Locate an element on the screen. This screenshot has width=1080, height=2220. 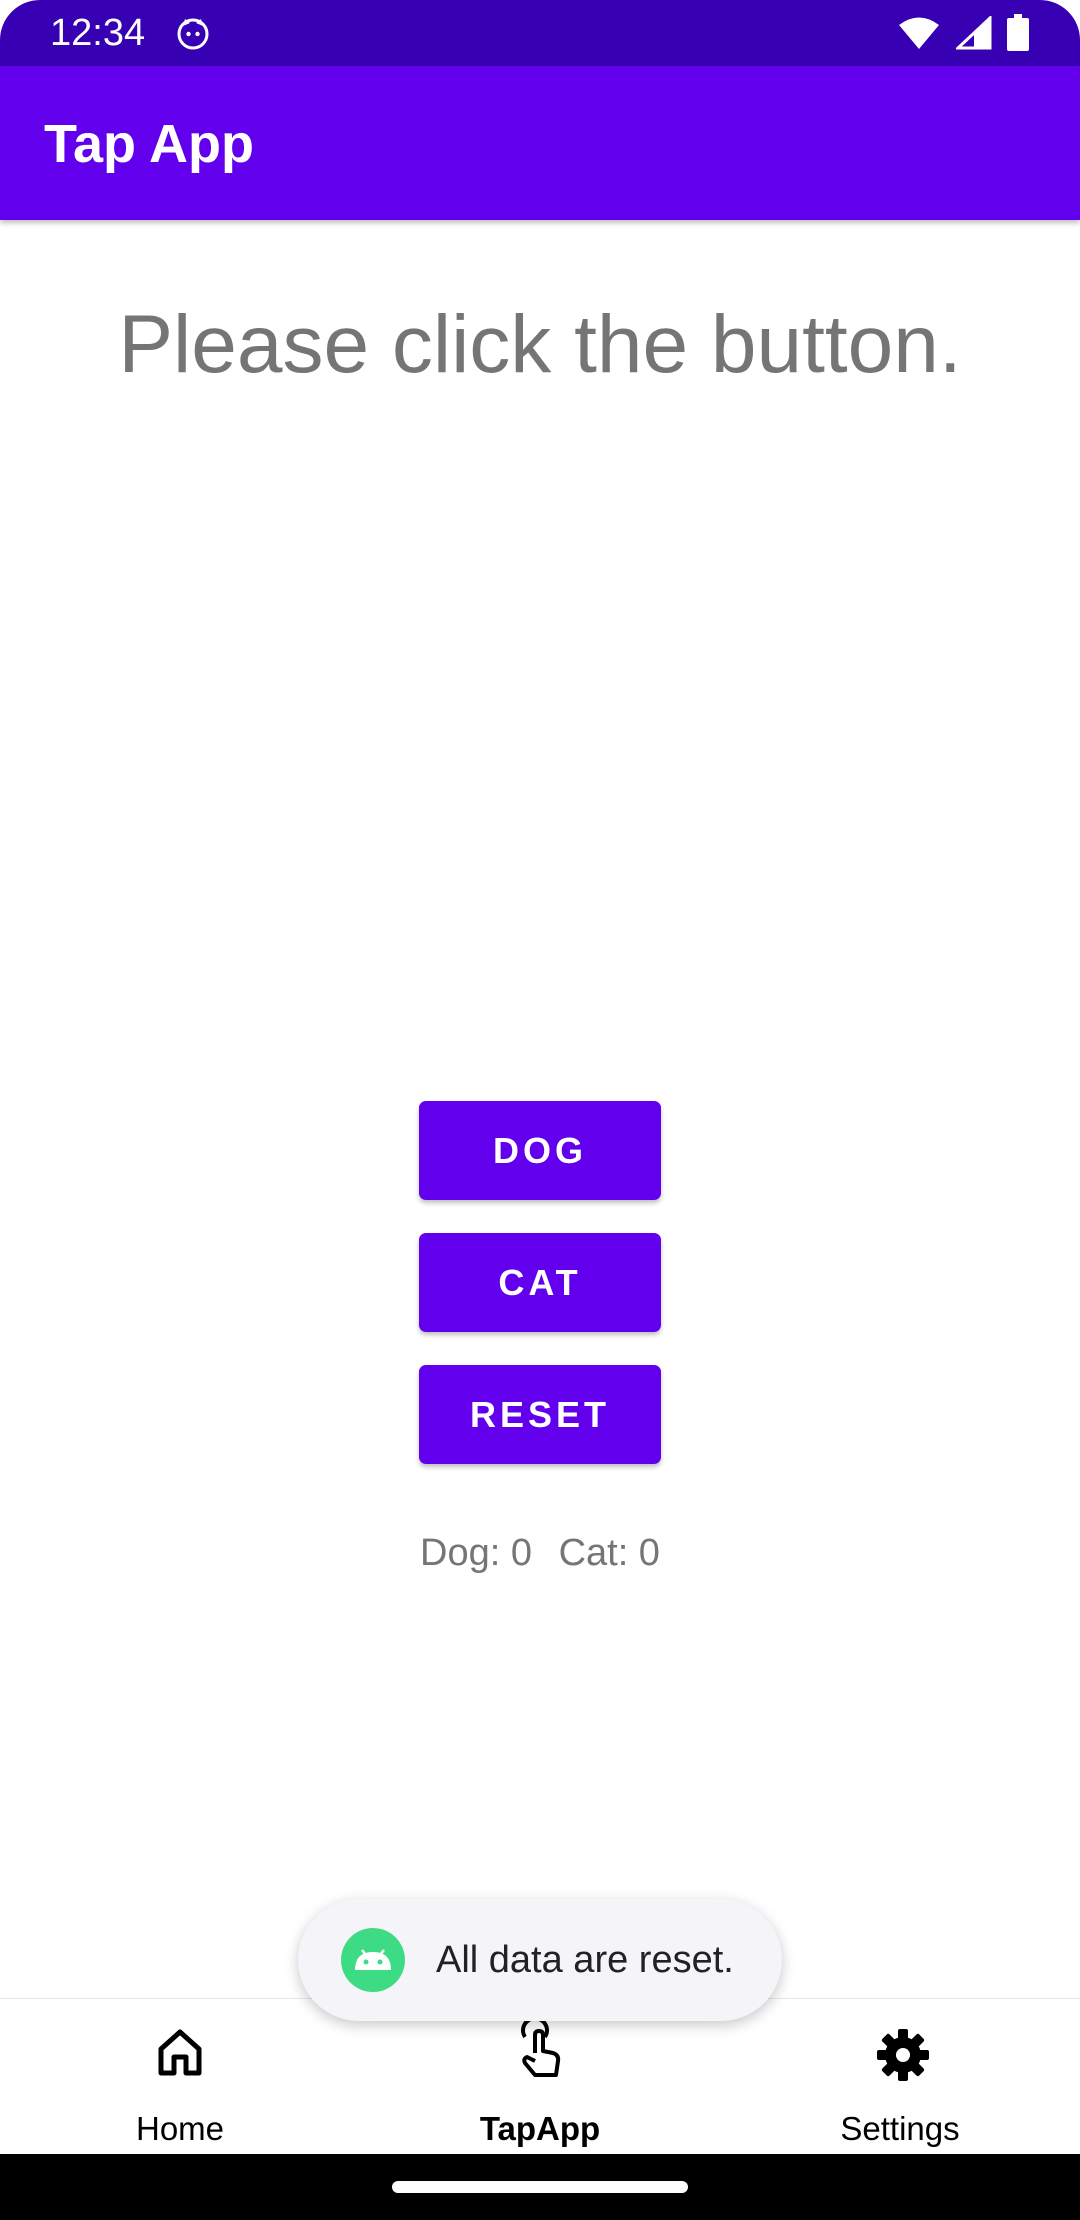
gesture-handle is located at coordinates (540, 2187).